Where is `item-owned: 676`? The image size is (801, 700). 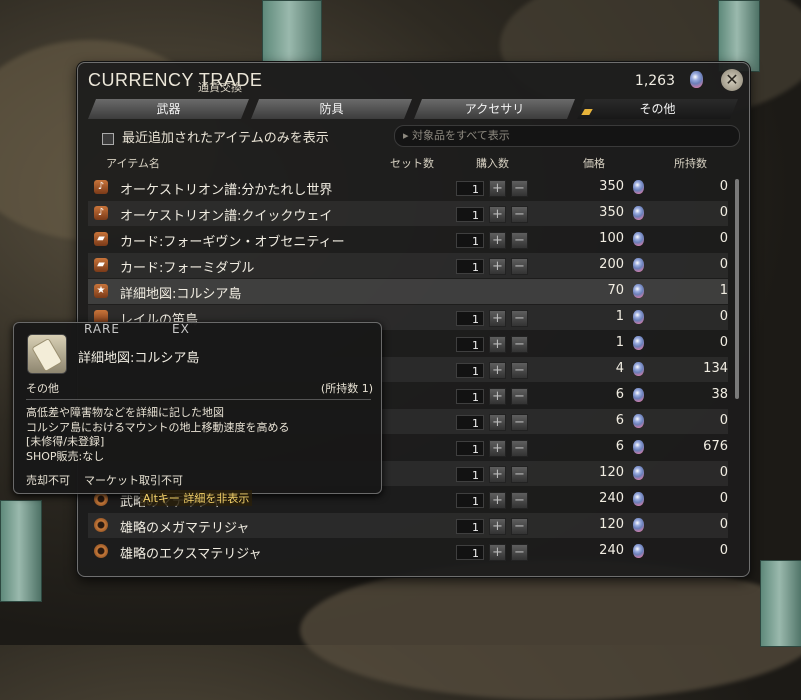 item-owned: 676 is located at coordinates (715, 446).